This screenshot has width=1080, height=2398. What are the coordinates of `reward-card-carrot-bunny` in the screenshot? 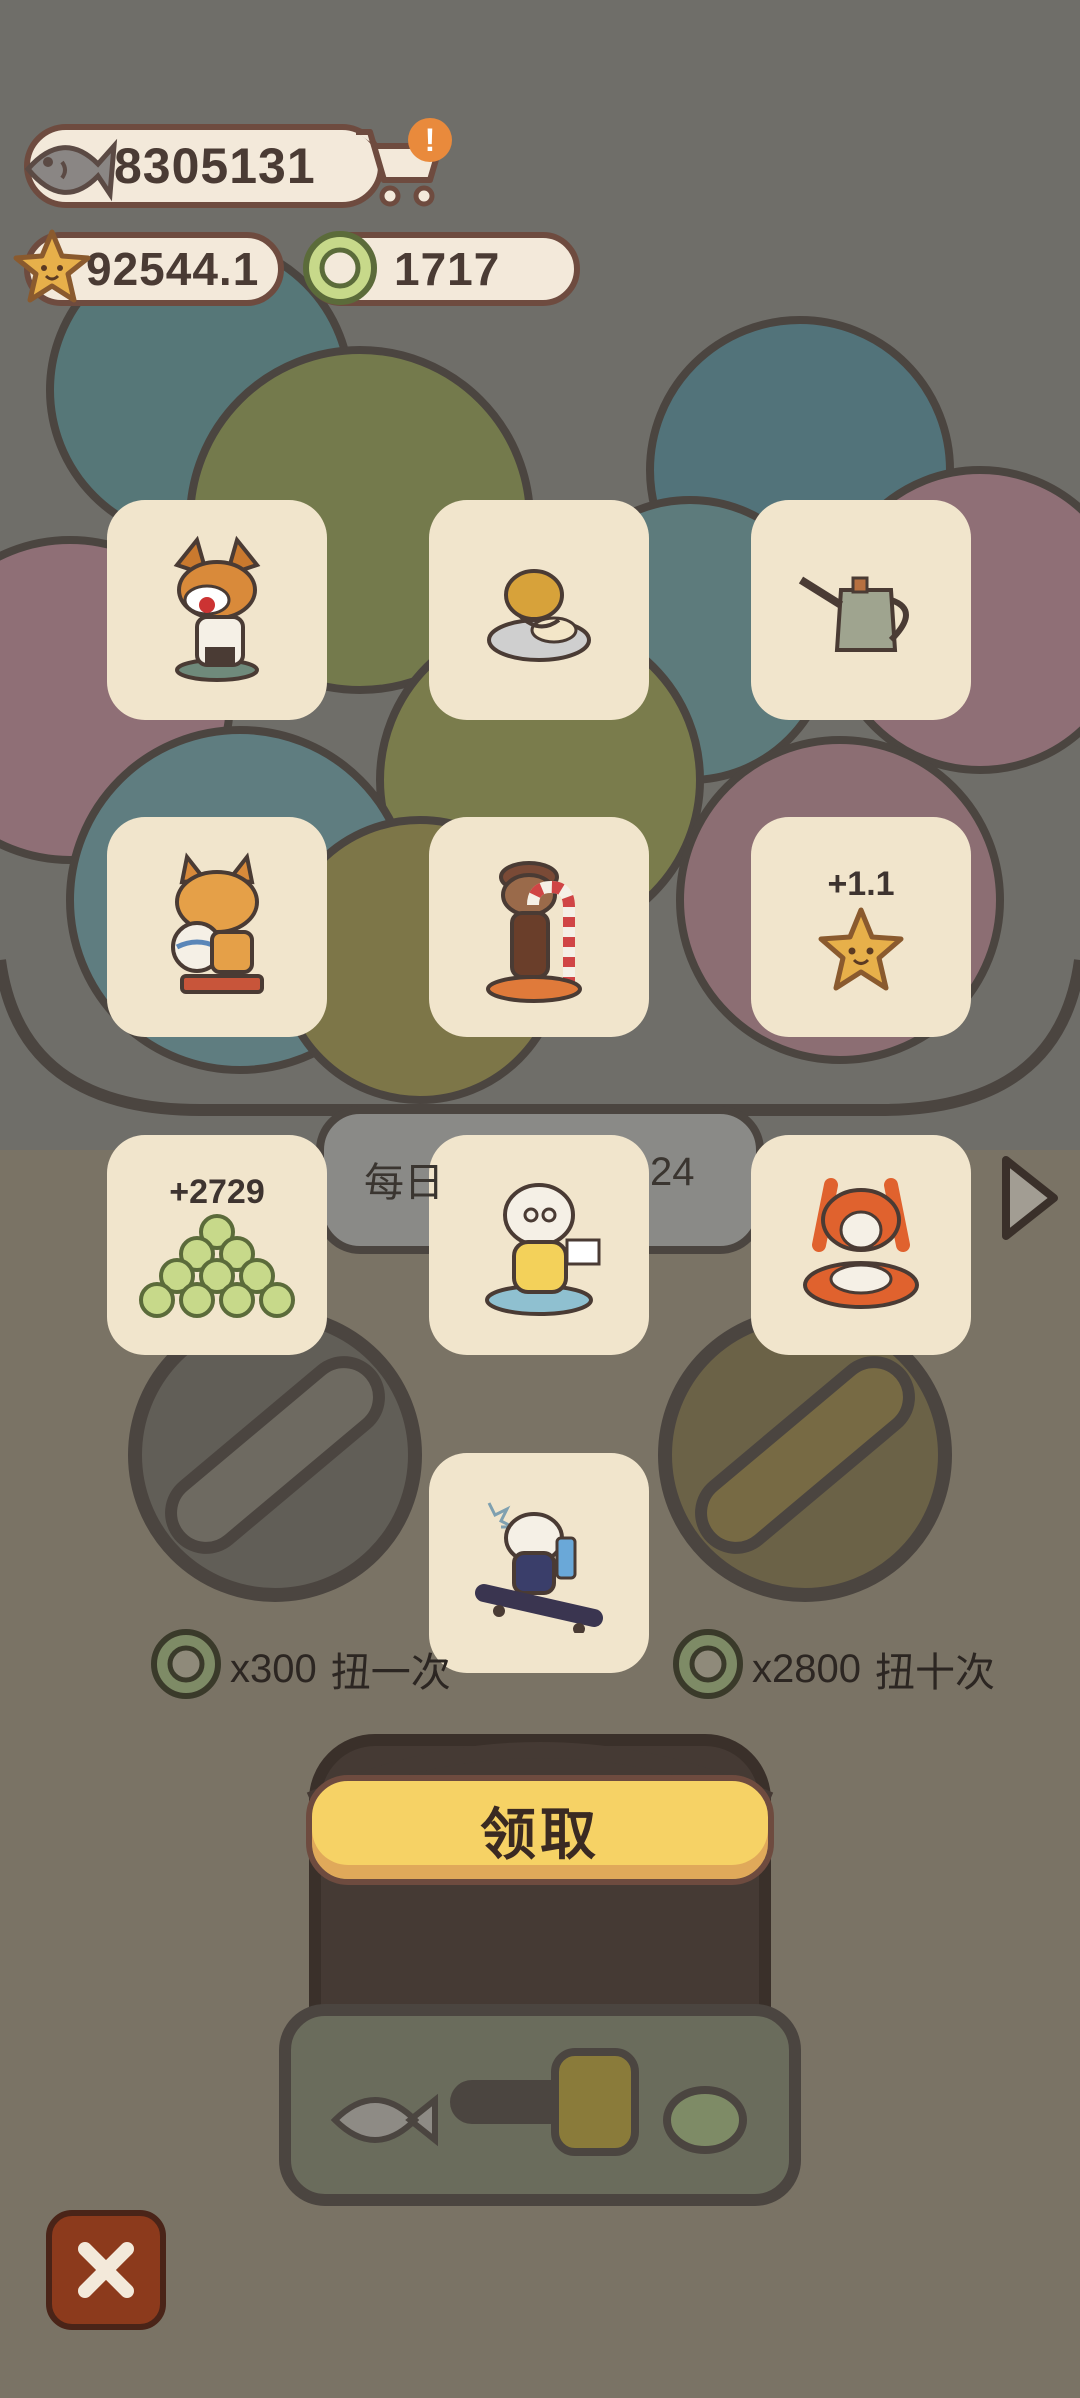 It's located at (861, 1245).